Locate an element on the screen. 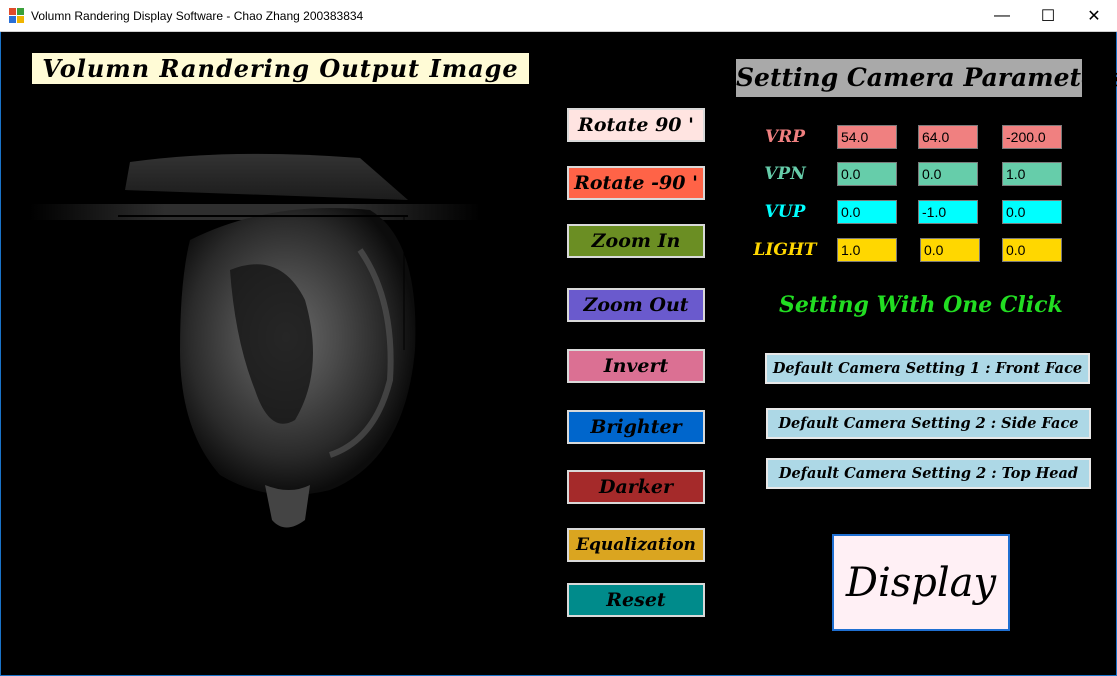  vpn-z-input: 1.0 is located at coordinates (1032, 174).